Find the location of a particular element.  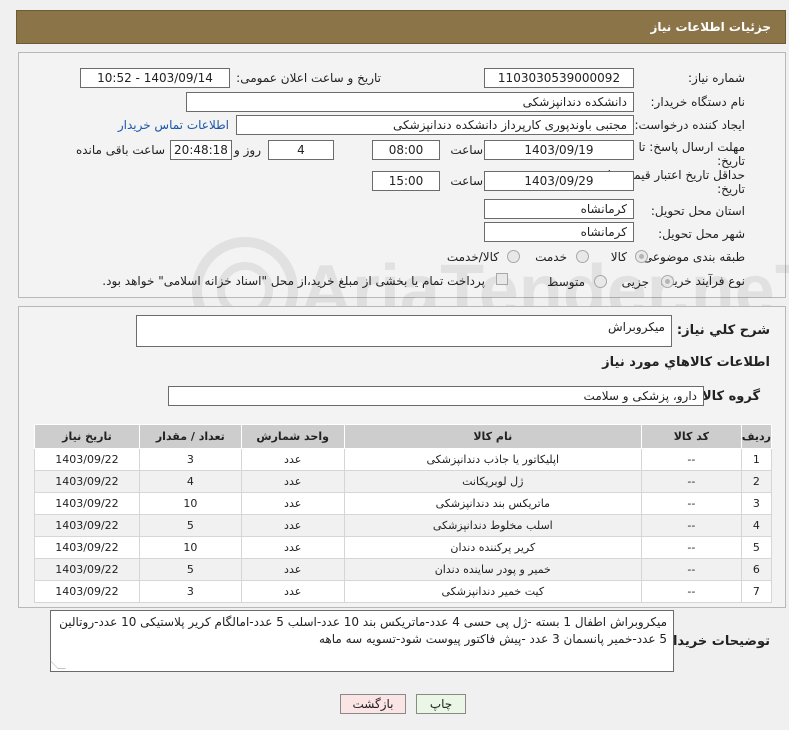

category-label: طبقه بندی موضوعی: is located at coordinates (691, 257).